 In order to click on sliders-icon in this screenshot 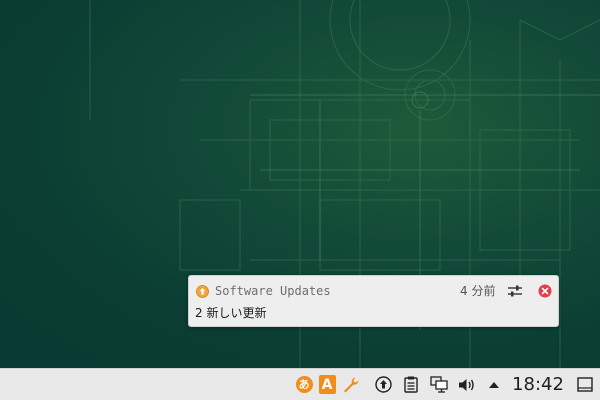, I will do `click(515, 291)`.